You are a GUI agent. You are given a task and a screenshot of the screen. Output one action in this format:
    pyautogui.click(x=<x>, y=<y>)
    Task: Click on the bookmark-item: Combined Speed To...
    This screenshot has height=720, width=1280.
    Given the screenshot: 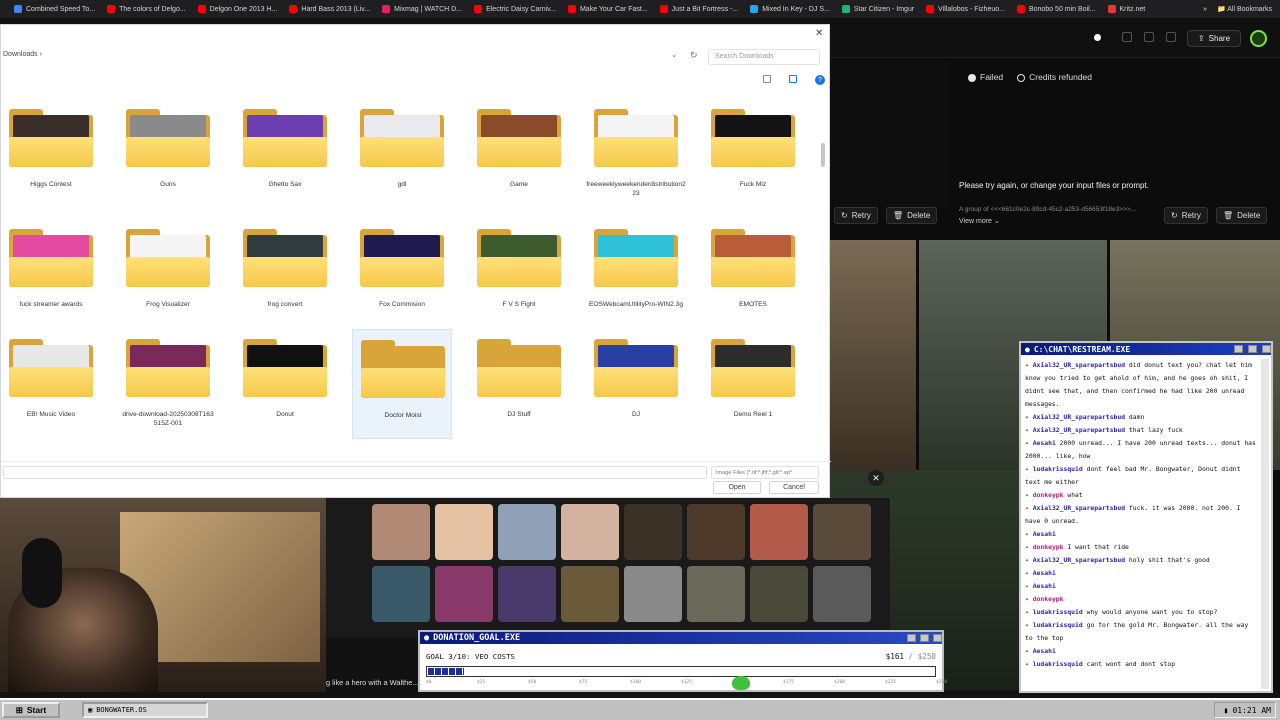 What is the action you would take?
    pyautogui.click(x=54, y=9)
    